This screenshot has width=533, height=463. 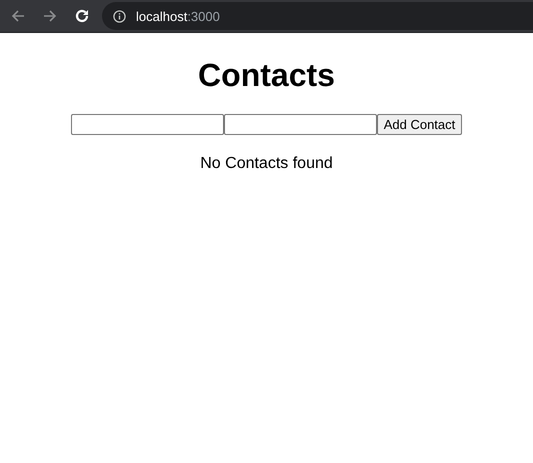 I want to click on add-contact-button: Add Contact, so click(x=419, y=124).